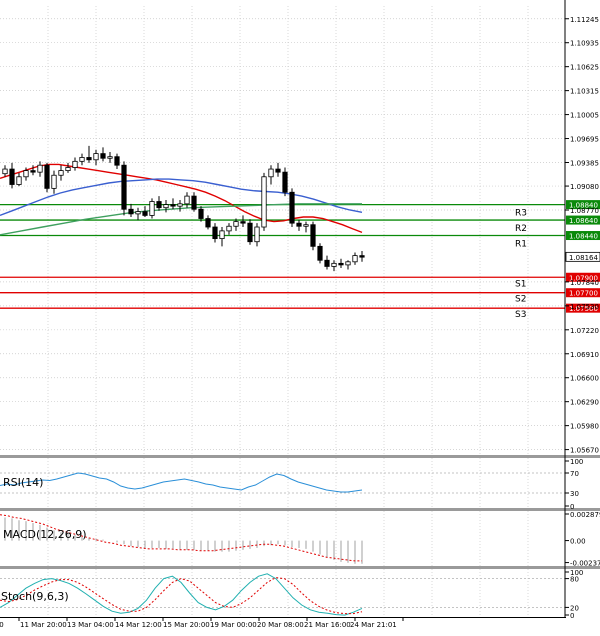 The image size is (600, 636). Describe the element at coordinates (520, 315) in the screenshot. I see `level-name-s3: S3` at that location.